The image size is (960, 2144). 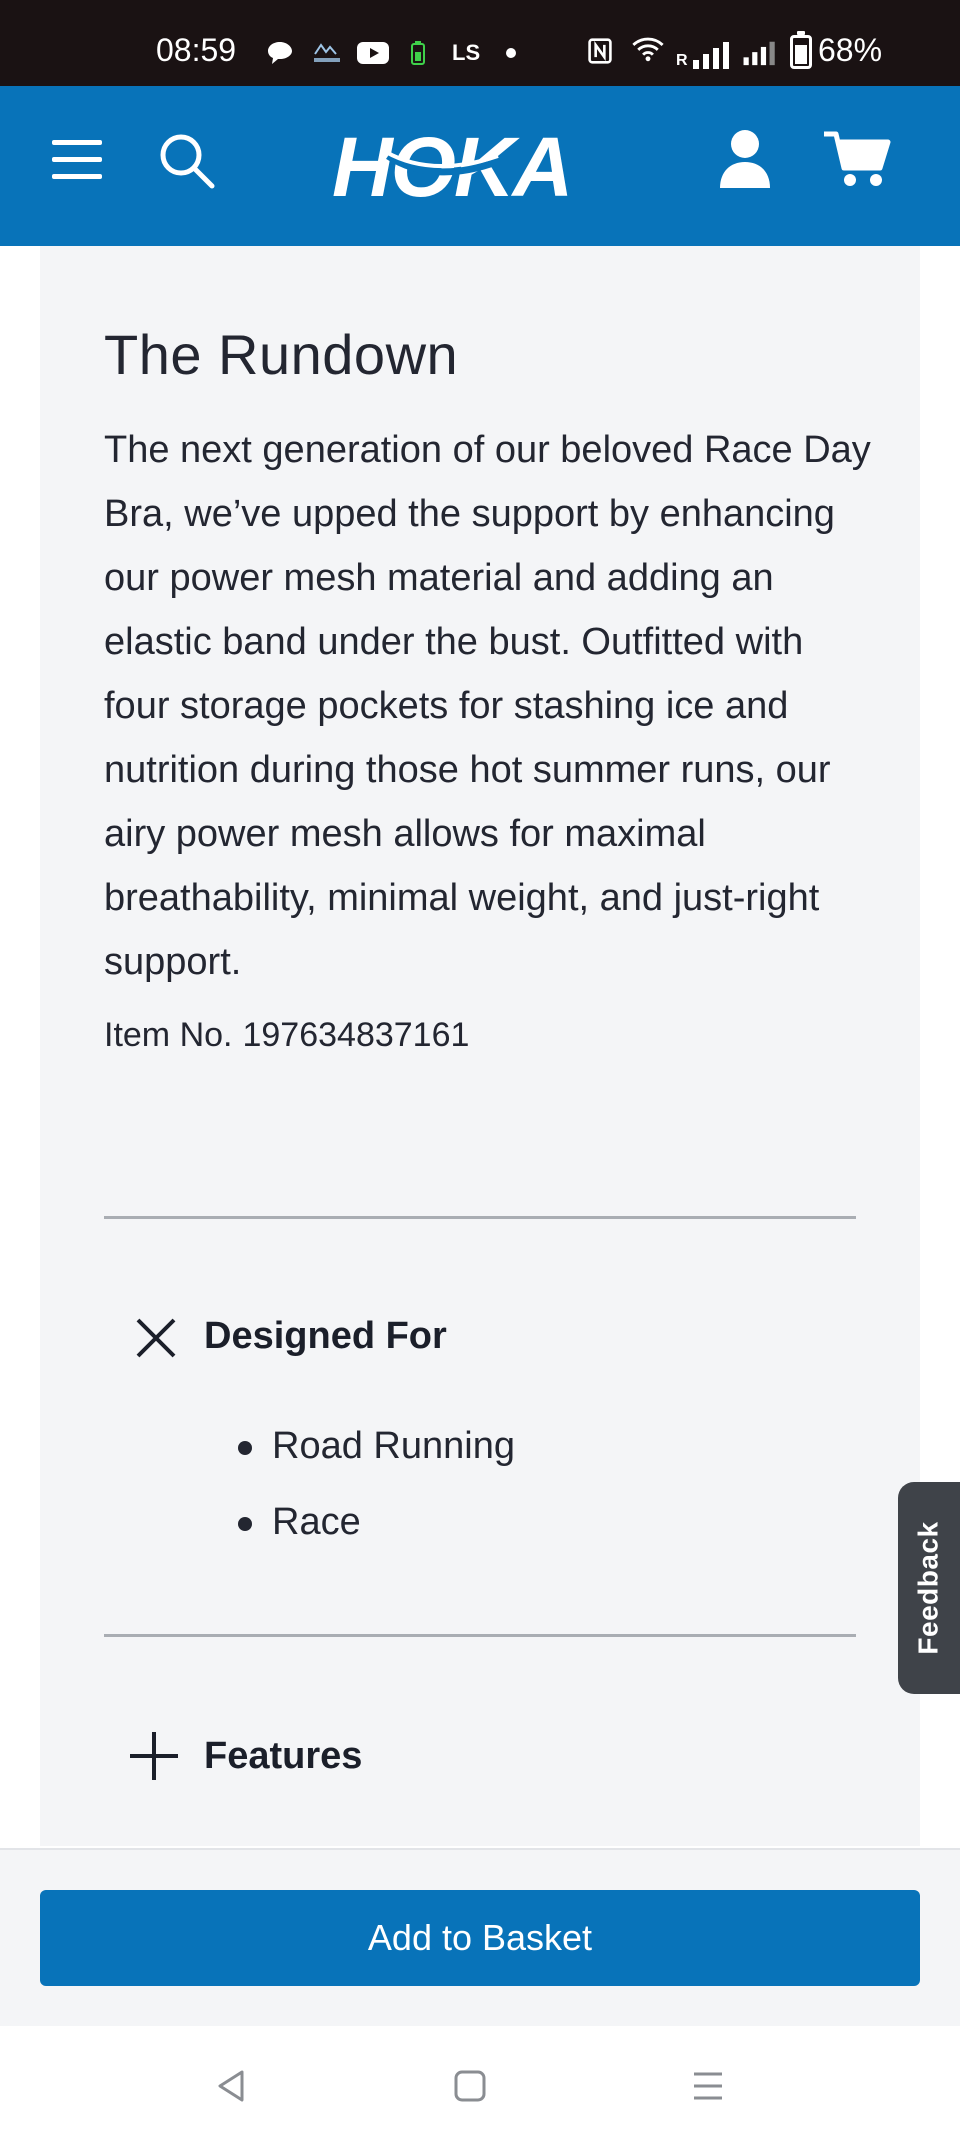 What do you see at coordinates (154, 1336) in the screenshot?
I see `close-icon` at bounding box center [154, 1336].